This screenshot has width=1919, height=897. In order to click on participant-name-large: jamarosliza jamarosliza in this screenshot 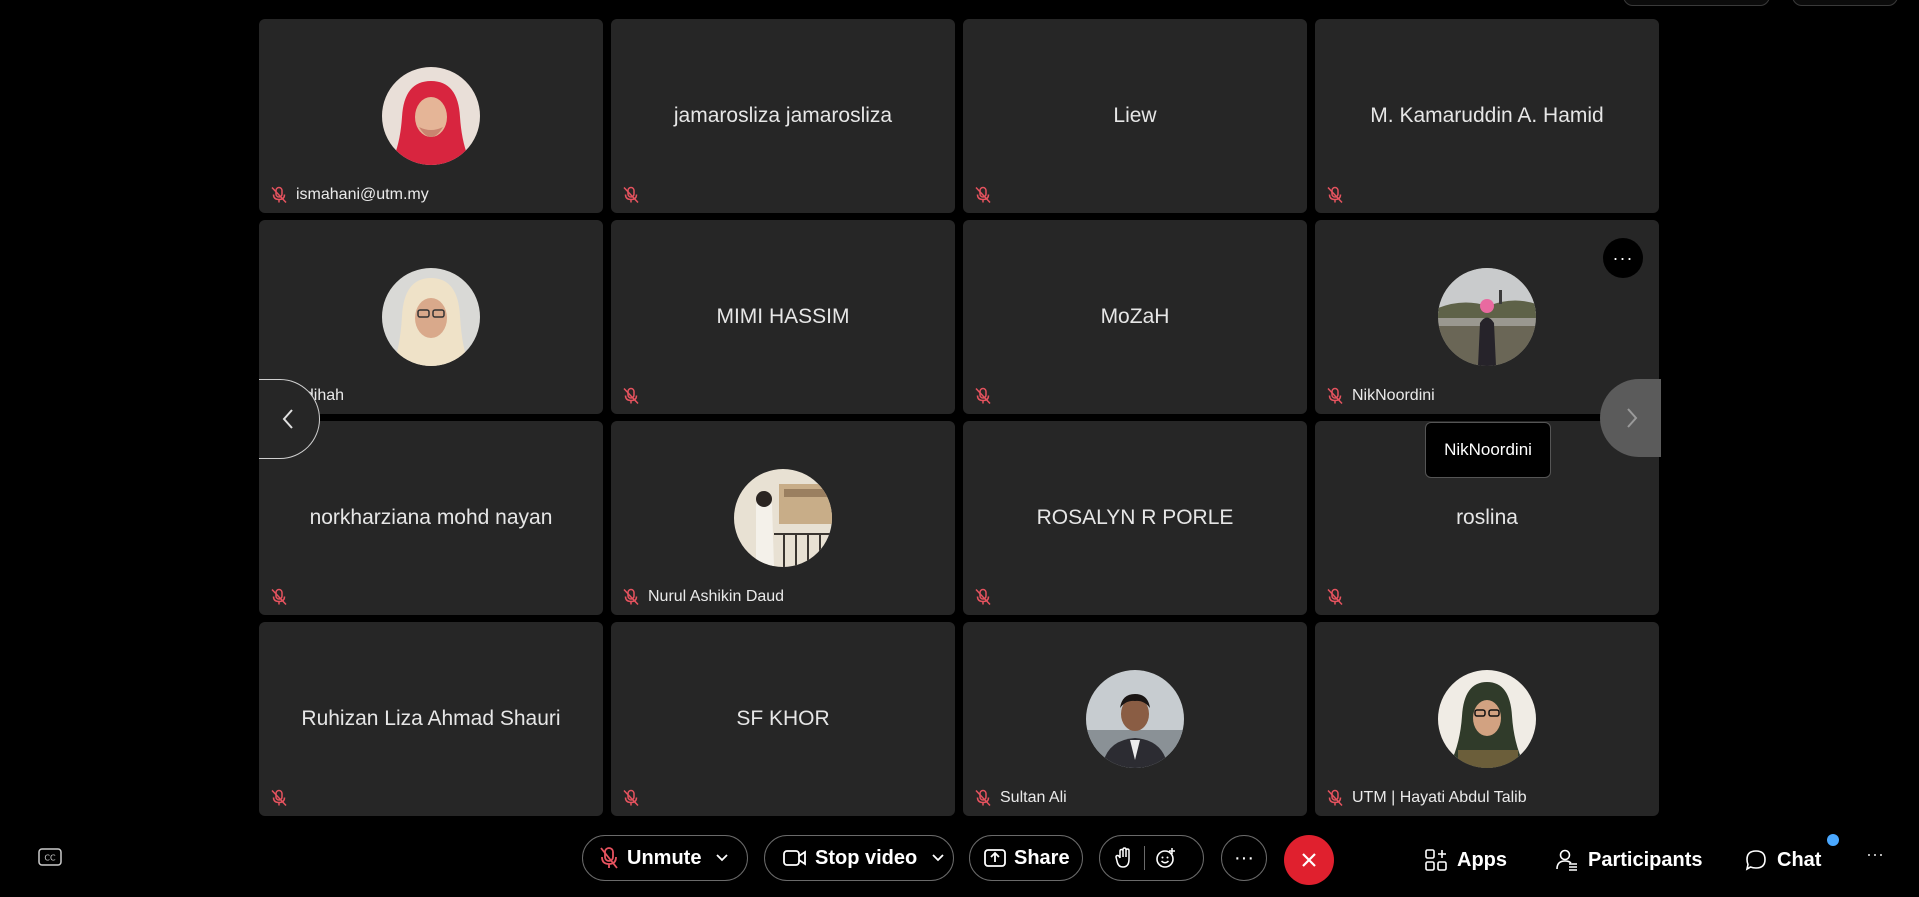, I will do `click(783, 115)`.